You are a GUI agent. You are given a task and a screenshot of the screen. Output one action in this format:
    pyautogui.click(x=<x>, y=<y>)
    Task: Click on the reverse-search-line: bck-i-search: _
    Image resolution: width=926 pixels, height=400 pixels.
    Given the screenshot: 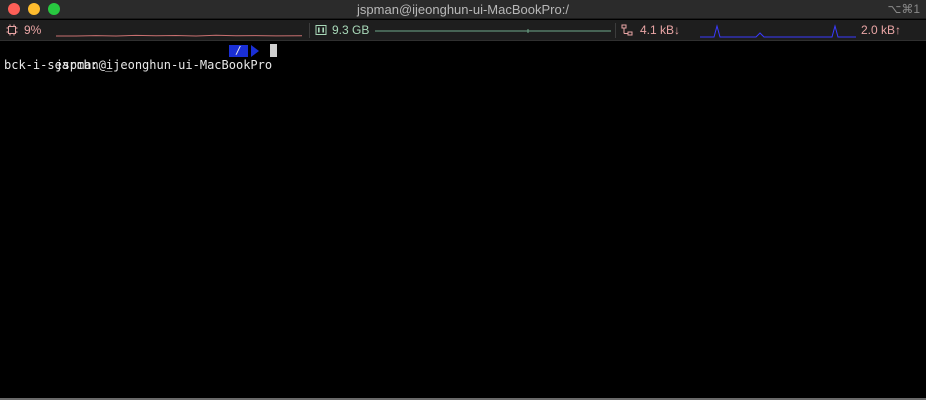 What is the action you would take?
    pyautogui.click(x=58, y=65)
    